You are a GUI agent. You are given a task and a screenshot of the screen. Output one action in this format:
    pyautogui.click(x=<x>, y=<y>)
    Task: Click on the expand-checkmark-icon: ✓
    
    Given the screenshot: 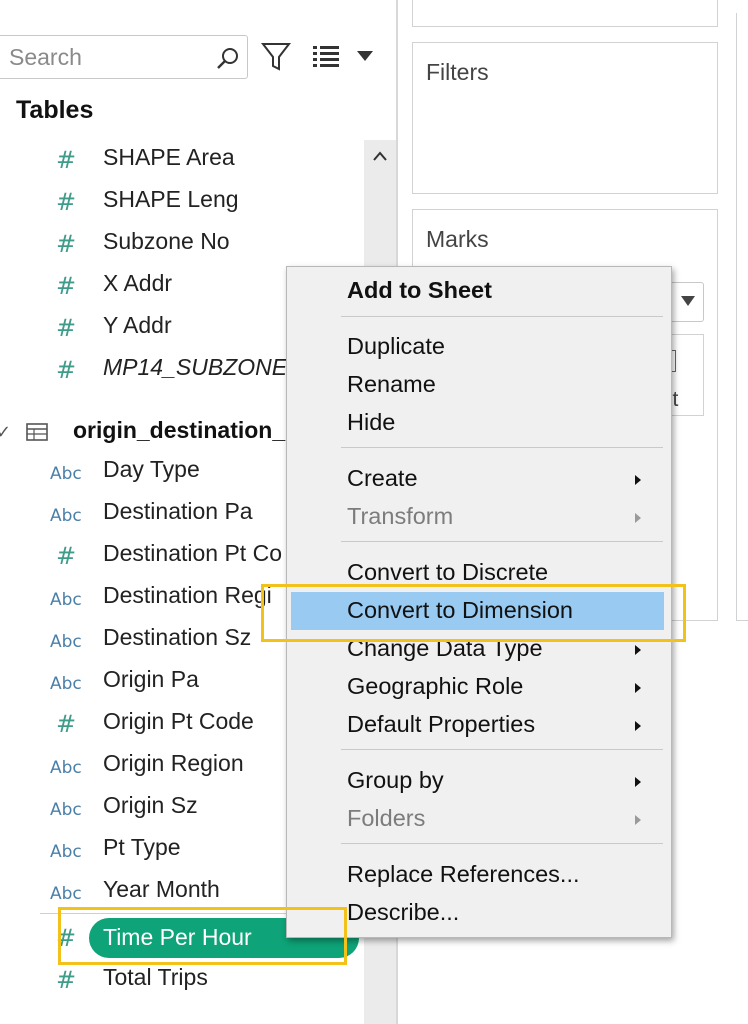 What is the action you would take?
    pyautogui.click(x=5, y=432)
    